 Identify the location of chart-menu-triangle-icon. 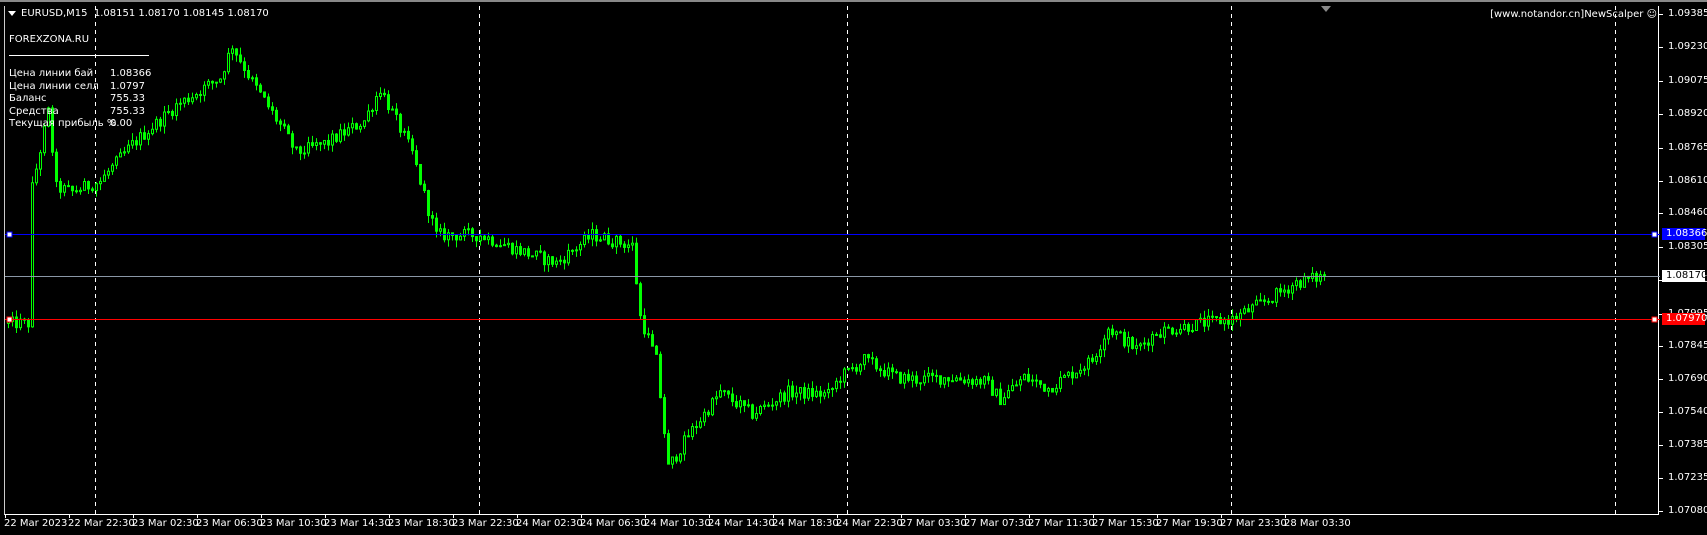
(12, 13).